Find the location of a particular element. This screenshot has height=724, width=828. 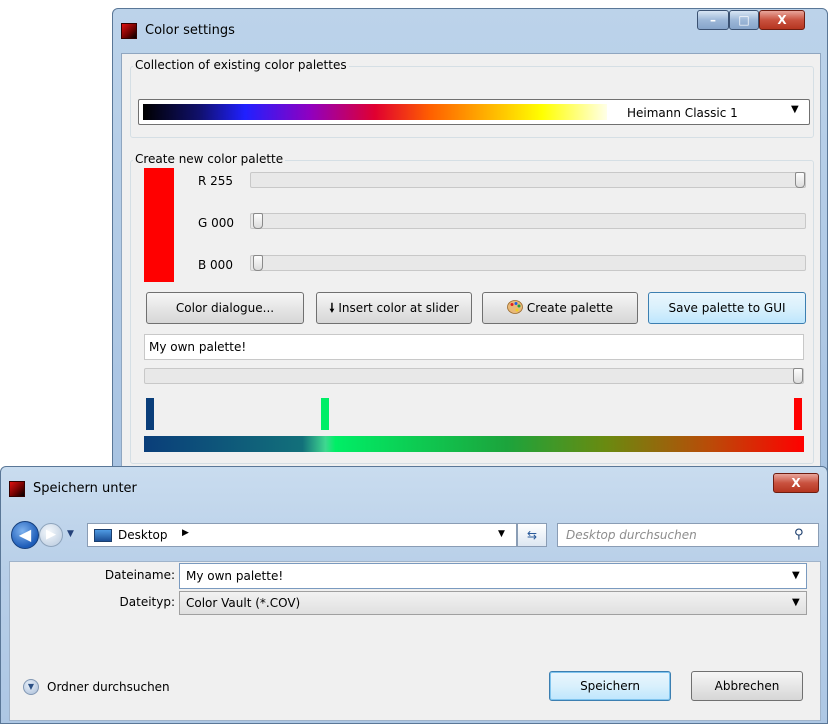

file-type-value: Color Vault (*.COV) is located at coordinates (243, 603).